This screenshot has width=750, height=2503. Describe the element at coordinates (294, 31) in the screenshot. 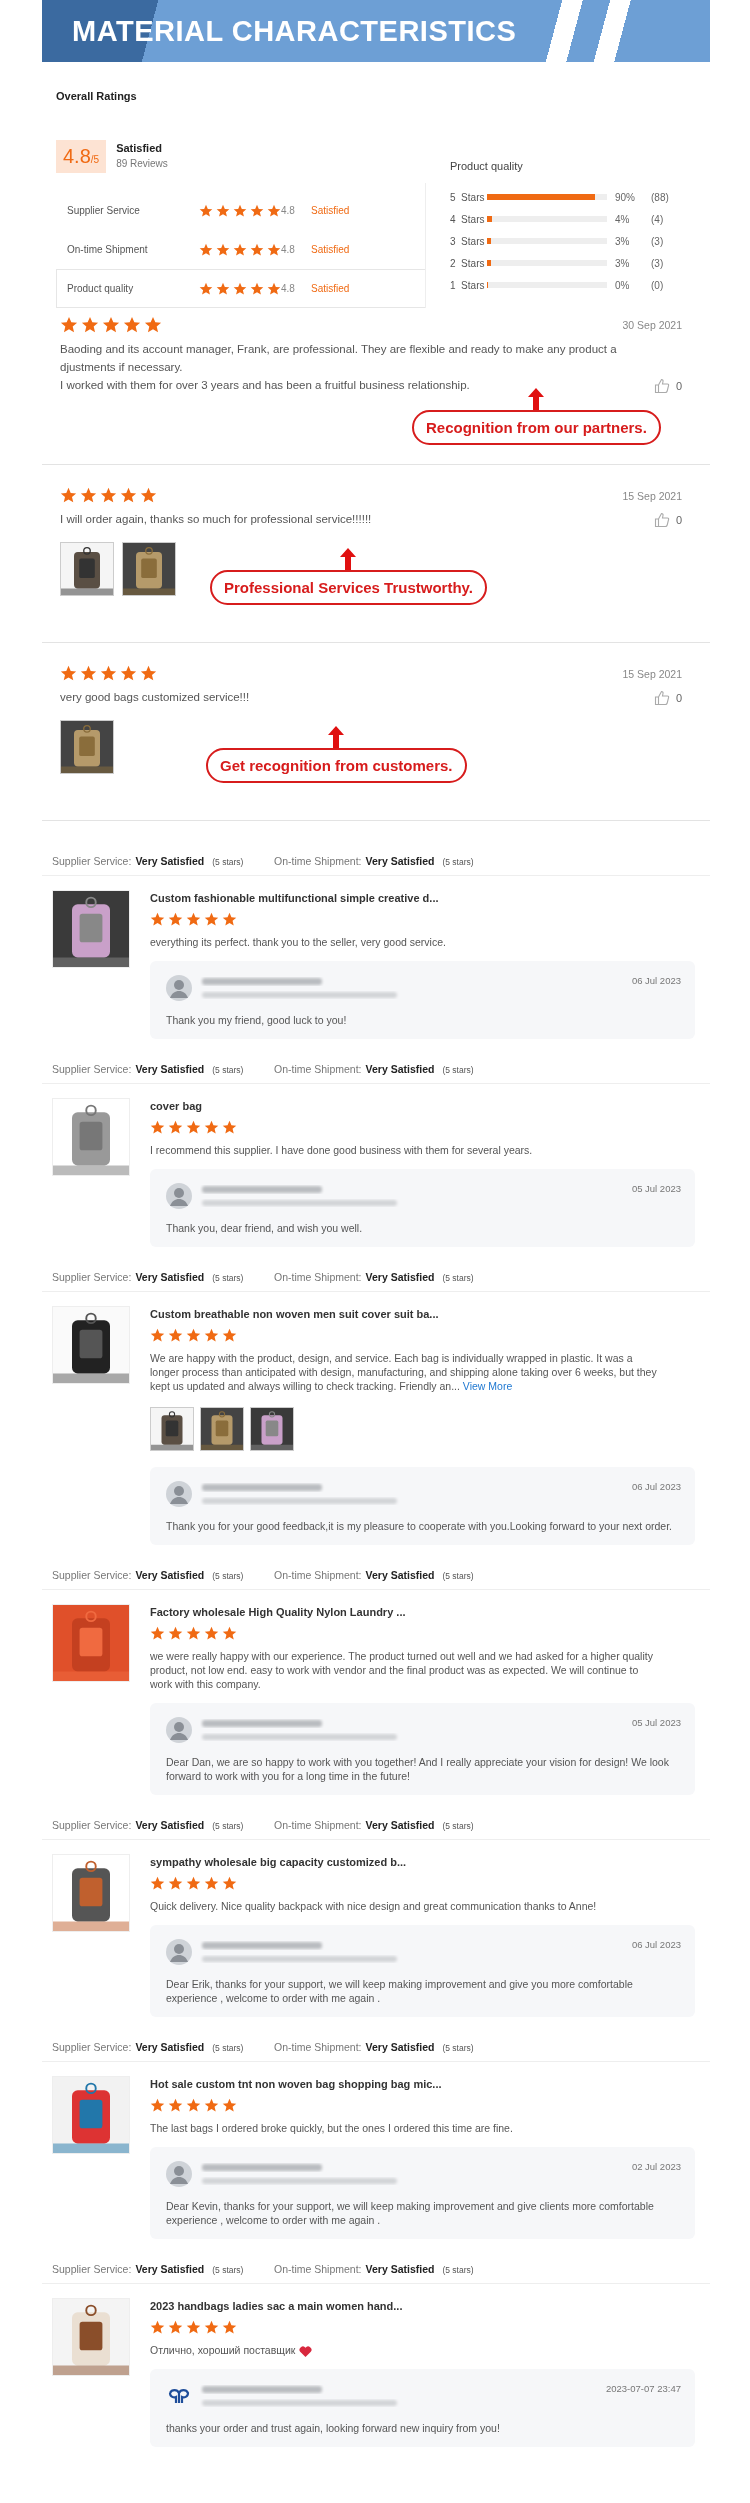

I see `banner-title: MATERIAL CHARACTERISTICS` at that location.